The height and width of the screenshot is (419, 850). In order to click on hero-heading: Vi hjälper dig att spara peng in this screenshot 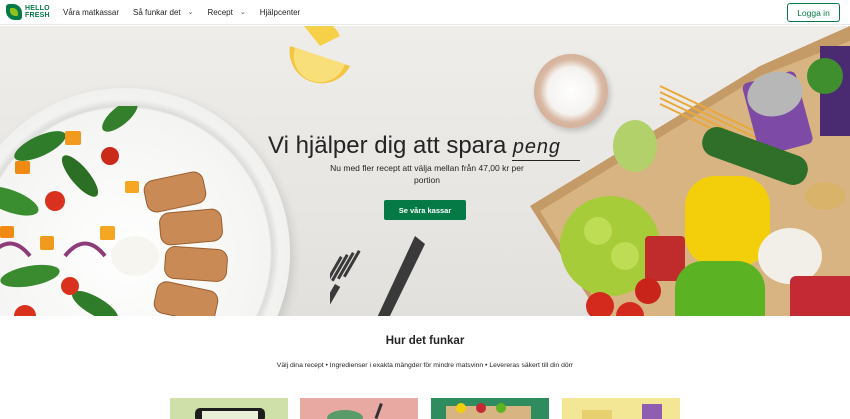, I will do `click(424, 146)`.